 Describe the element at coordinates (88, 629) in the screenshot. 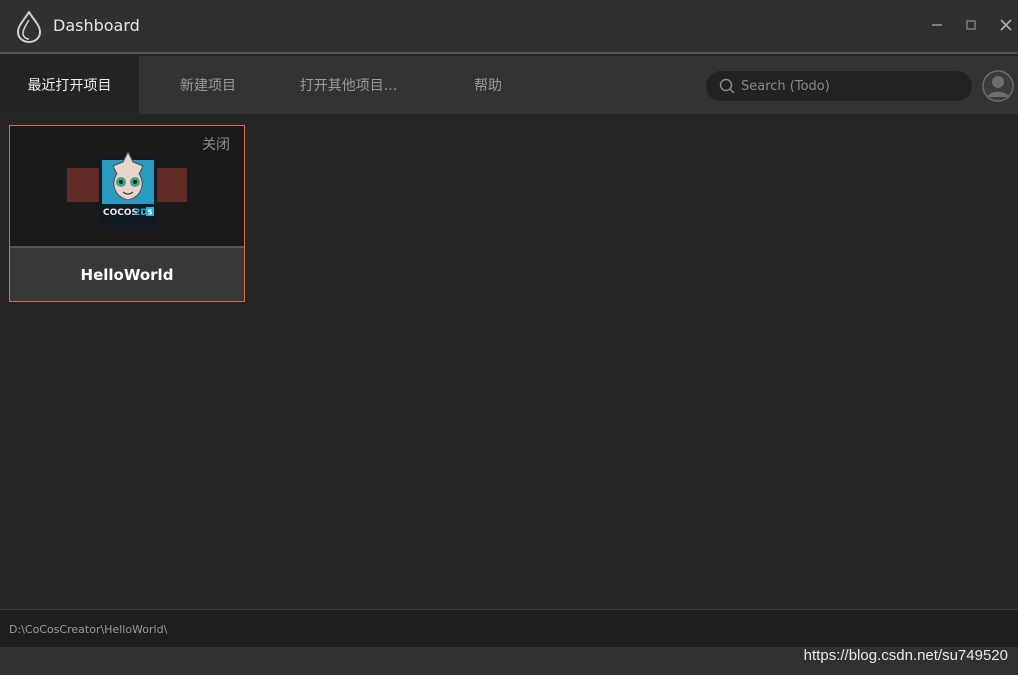

I see `project-path: D:\CoCosCreator\HelloWorld\` at that location.